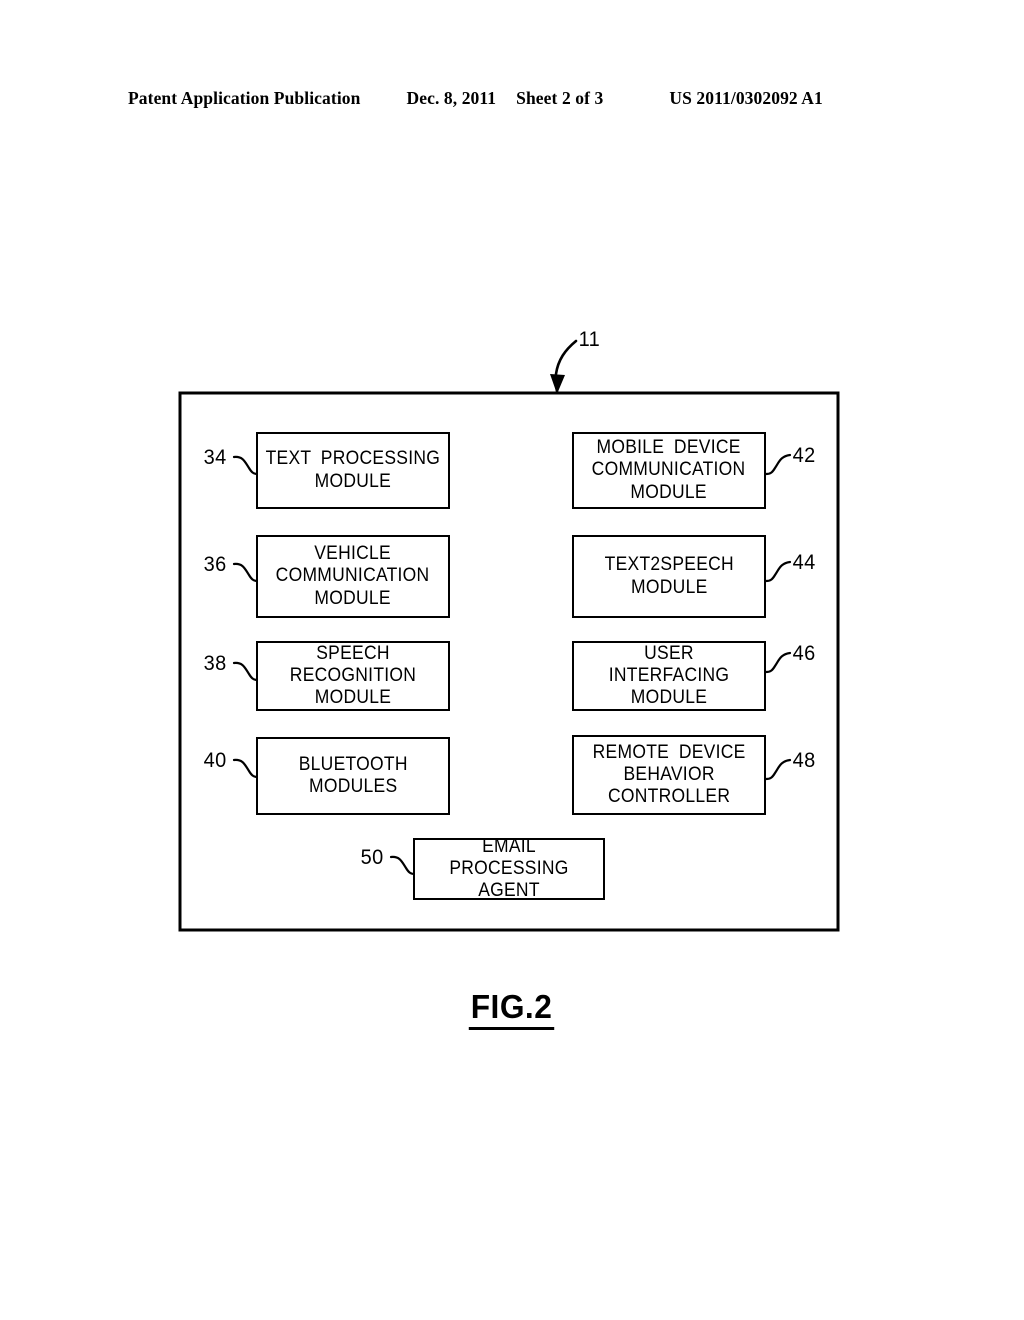 This screenshot has width=1024, height=1320. I want to click on ref-numeral-50: 50, so click(372, 857).